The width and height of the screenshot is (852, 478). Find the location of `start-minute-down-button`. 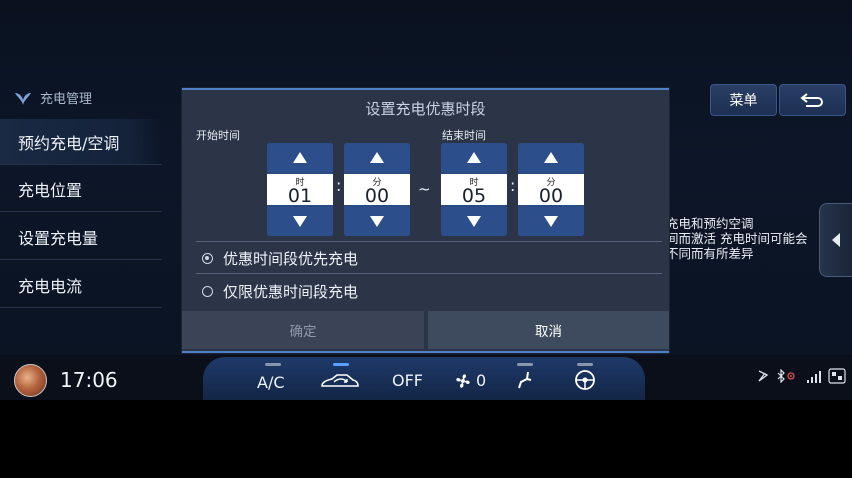

start-minute-down-button is located at coordinates (377, 221).